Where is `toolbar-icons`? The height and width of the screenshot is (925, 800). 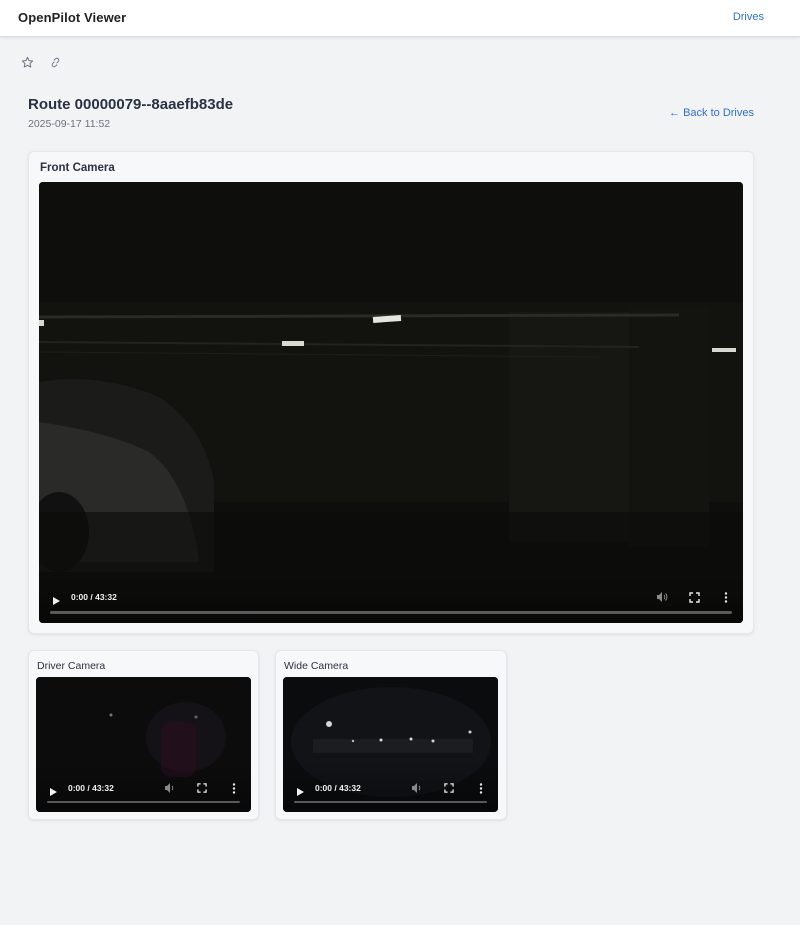
toolbar-icons is located at coordinates (41, 62).